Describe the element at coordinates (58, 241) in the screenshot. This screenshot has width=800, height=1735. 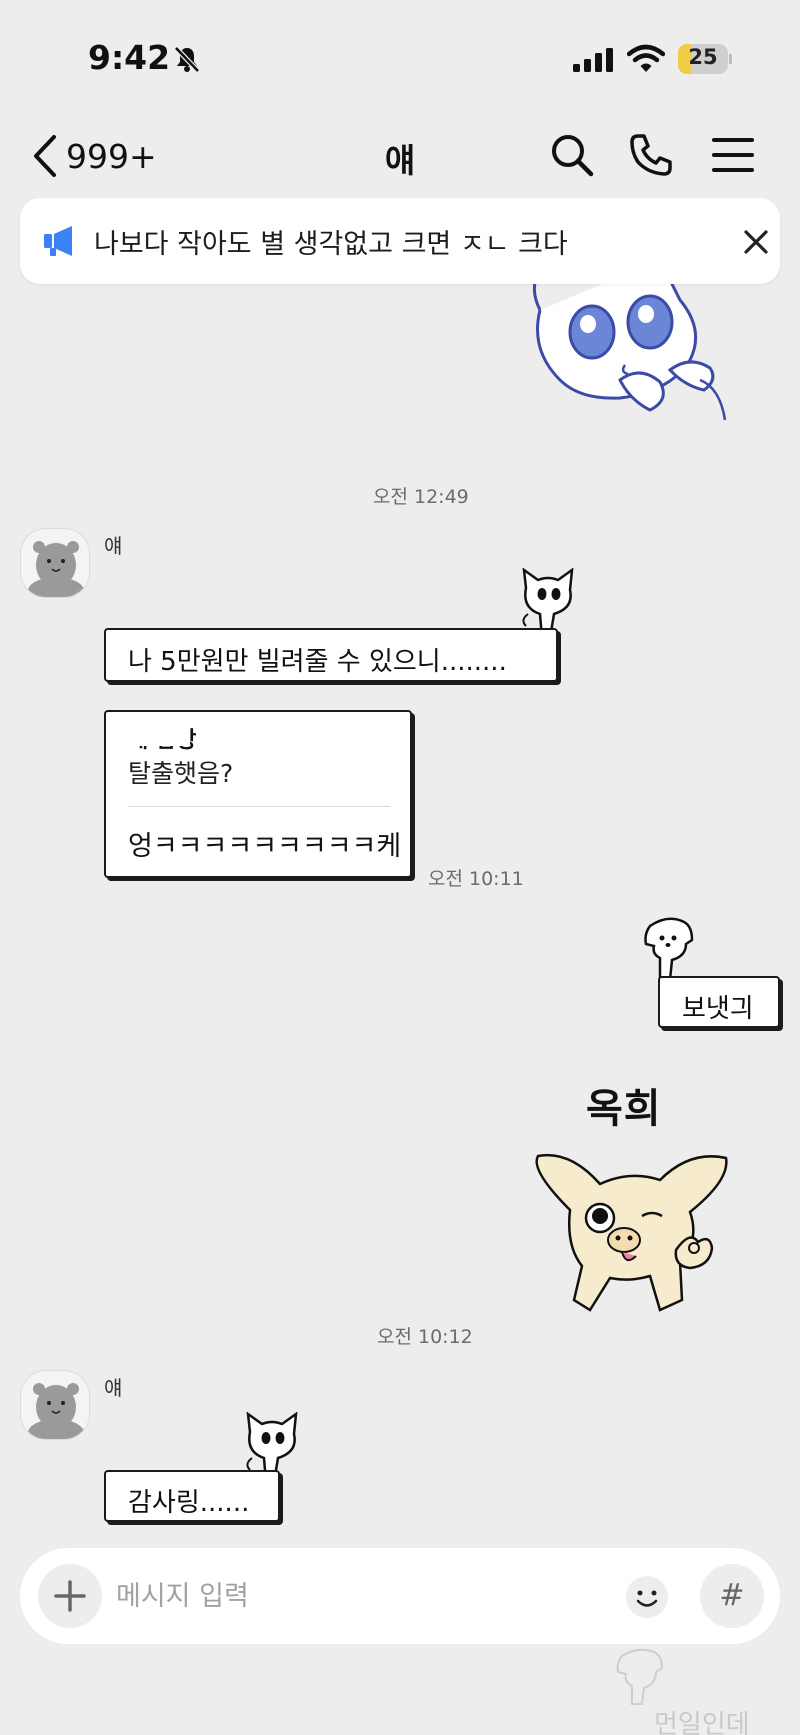
I see `megaphone-icon` at that location.